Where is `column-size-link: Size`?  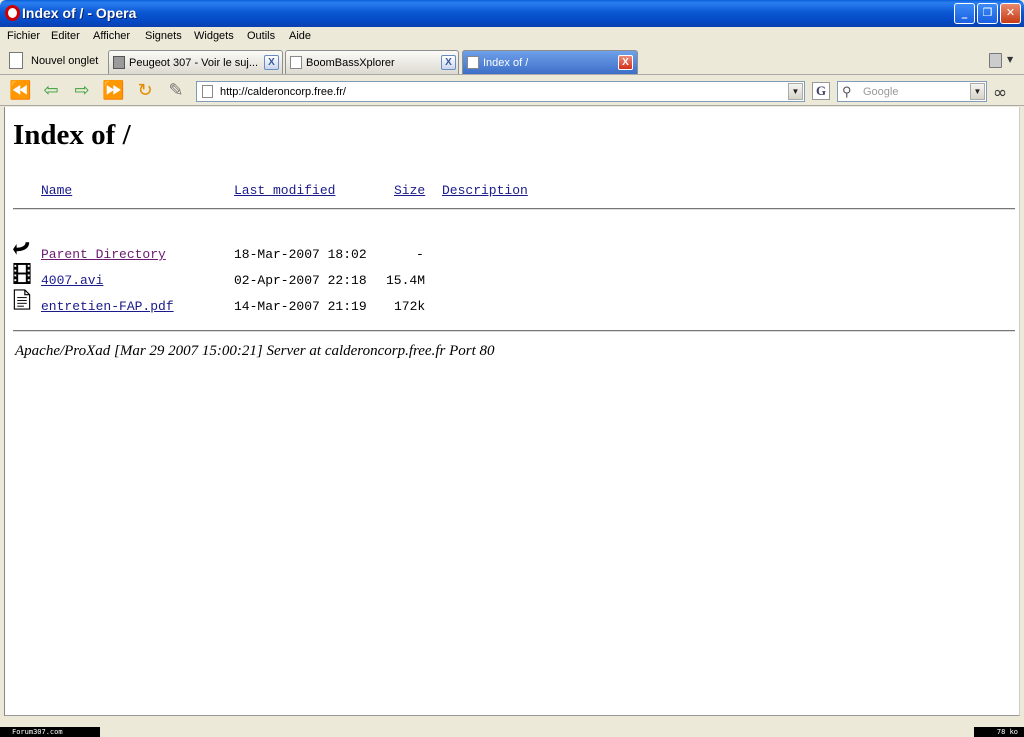 column-size-link: Size is located at coordinates (409, 190).